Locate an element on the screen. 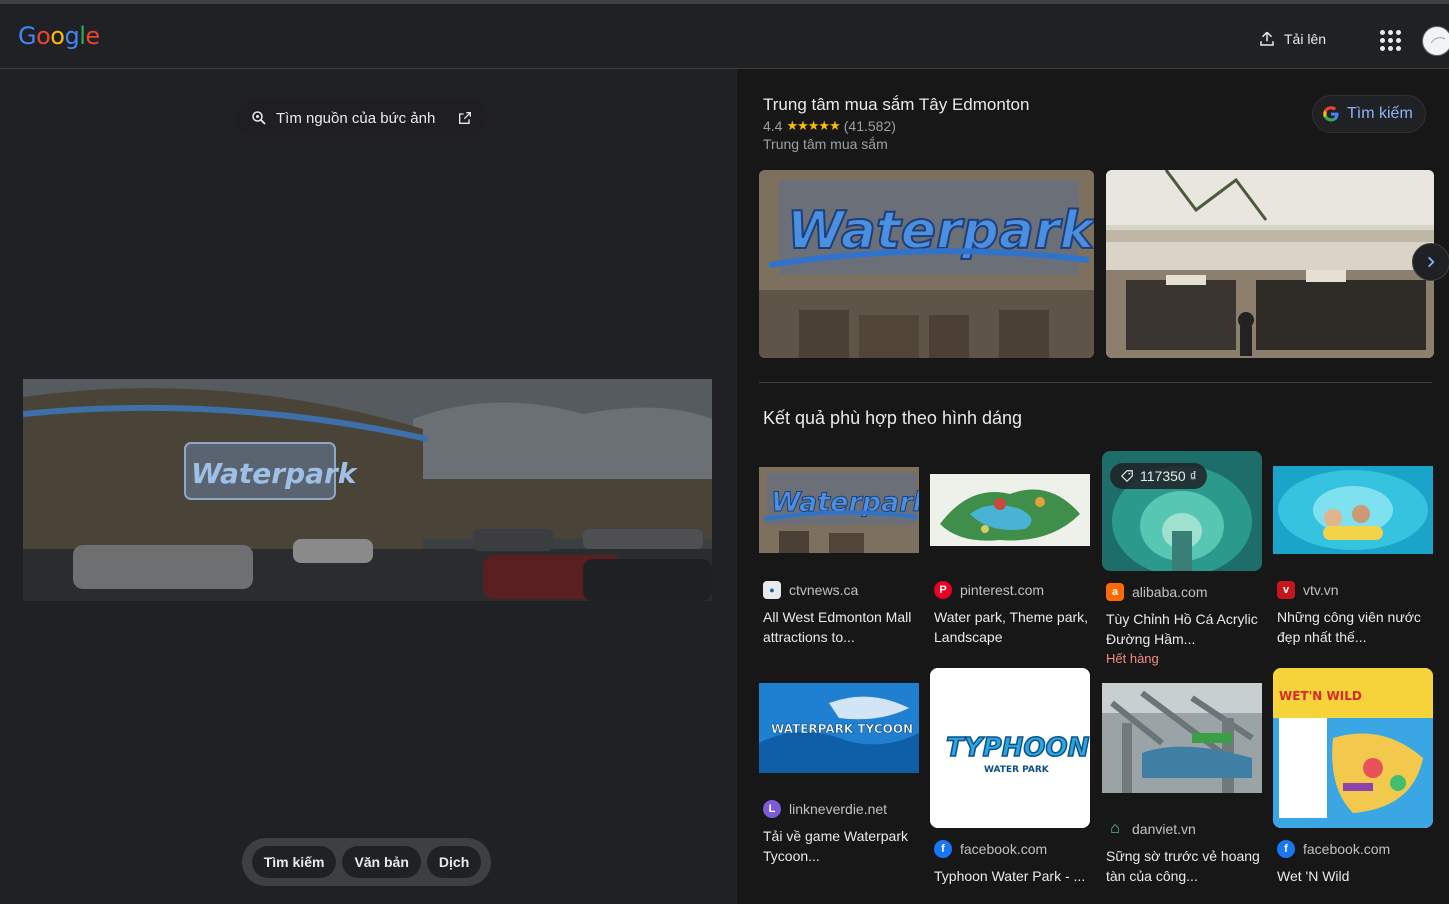  result-caption: Wet 'N Wild is located at coordinates (1353, 876).